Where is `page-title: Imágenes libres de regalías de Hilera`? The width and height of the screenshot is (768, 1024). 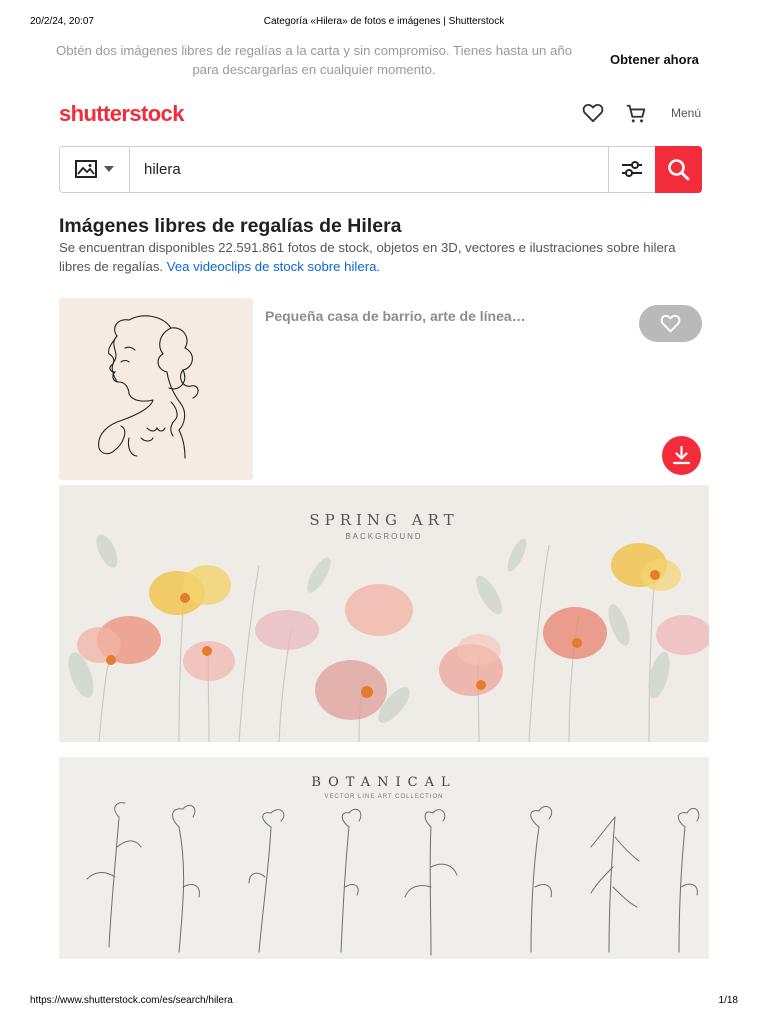
page-title: Imágenes libres de regalías de Hilera is located at coordinates (230, 226).